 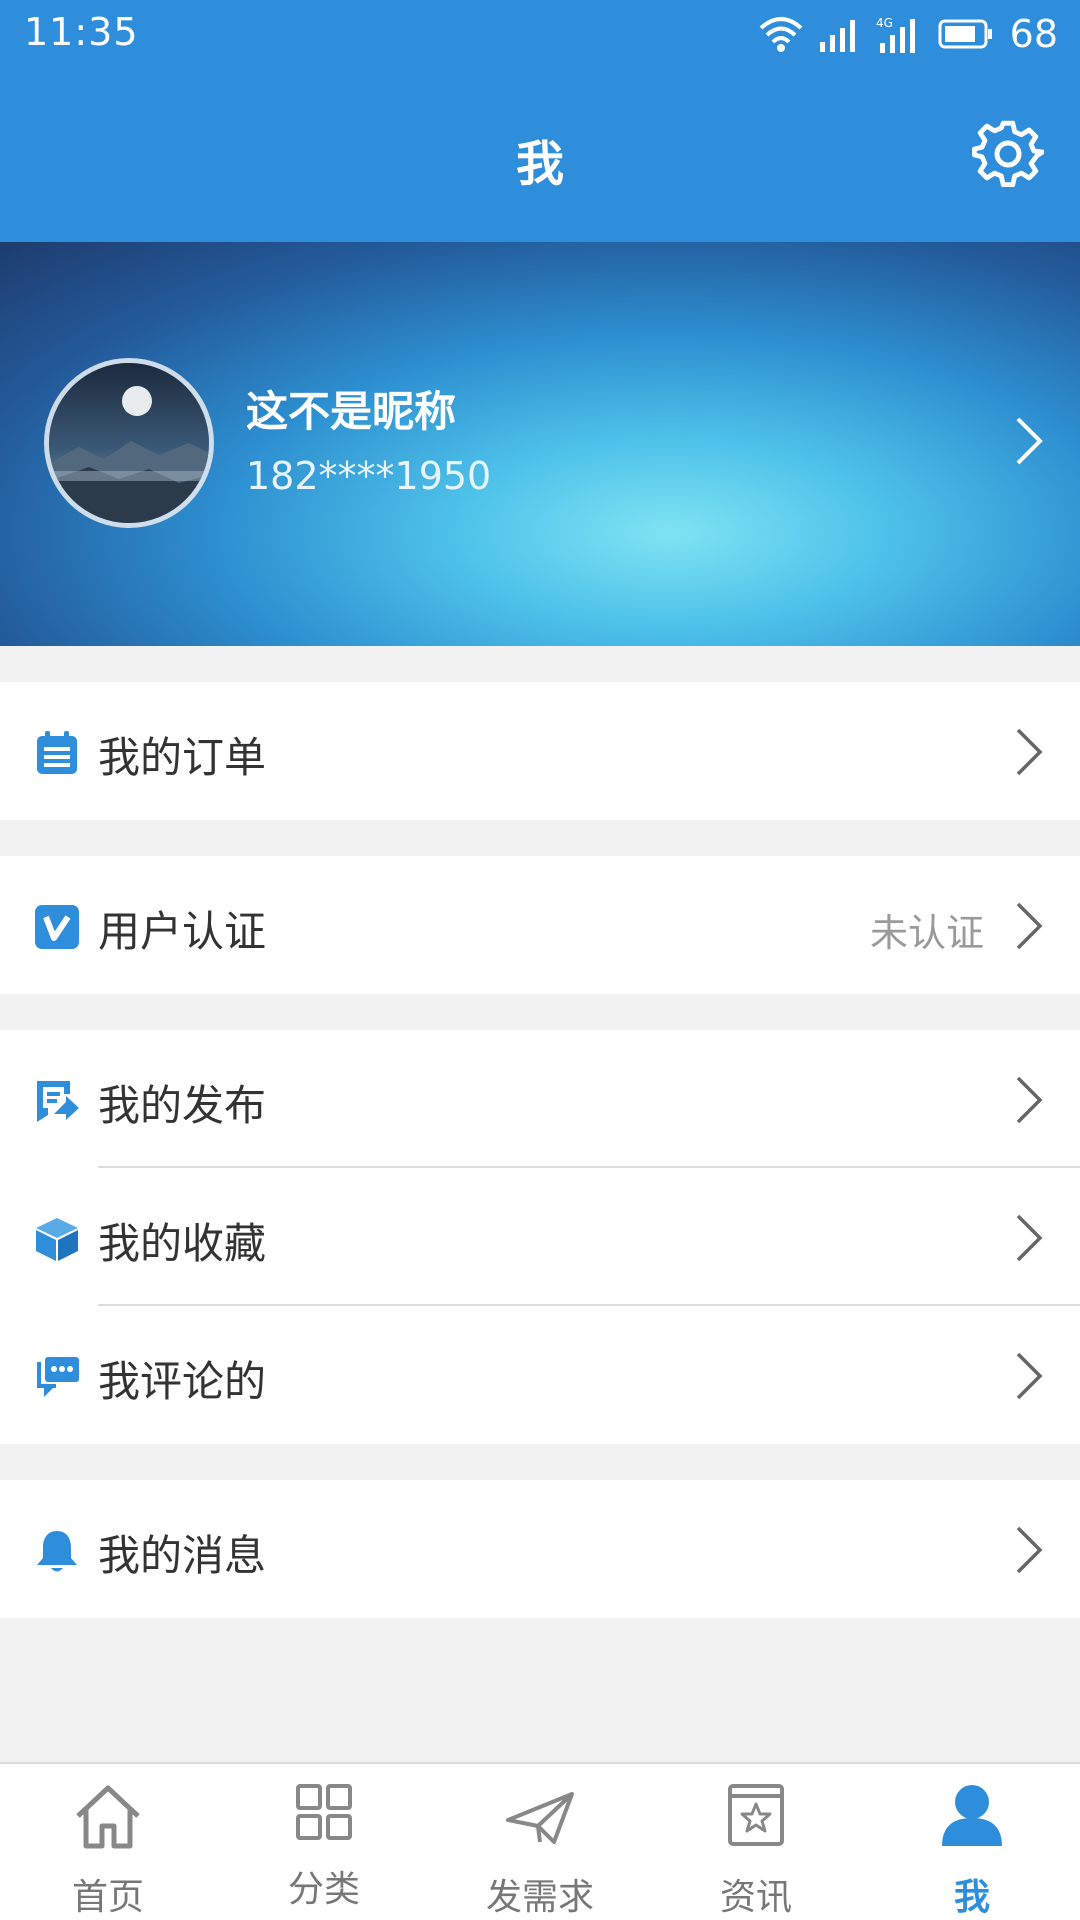 What do you see at coordinates (324, 1842) in the screenshot?
I see `tab-category: 分类` at bounding box center [324, 1842].